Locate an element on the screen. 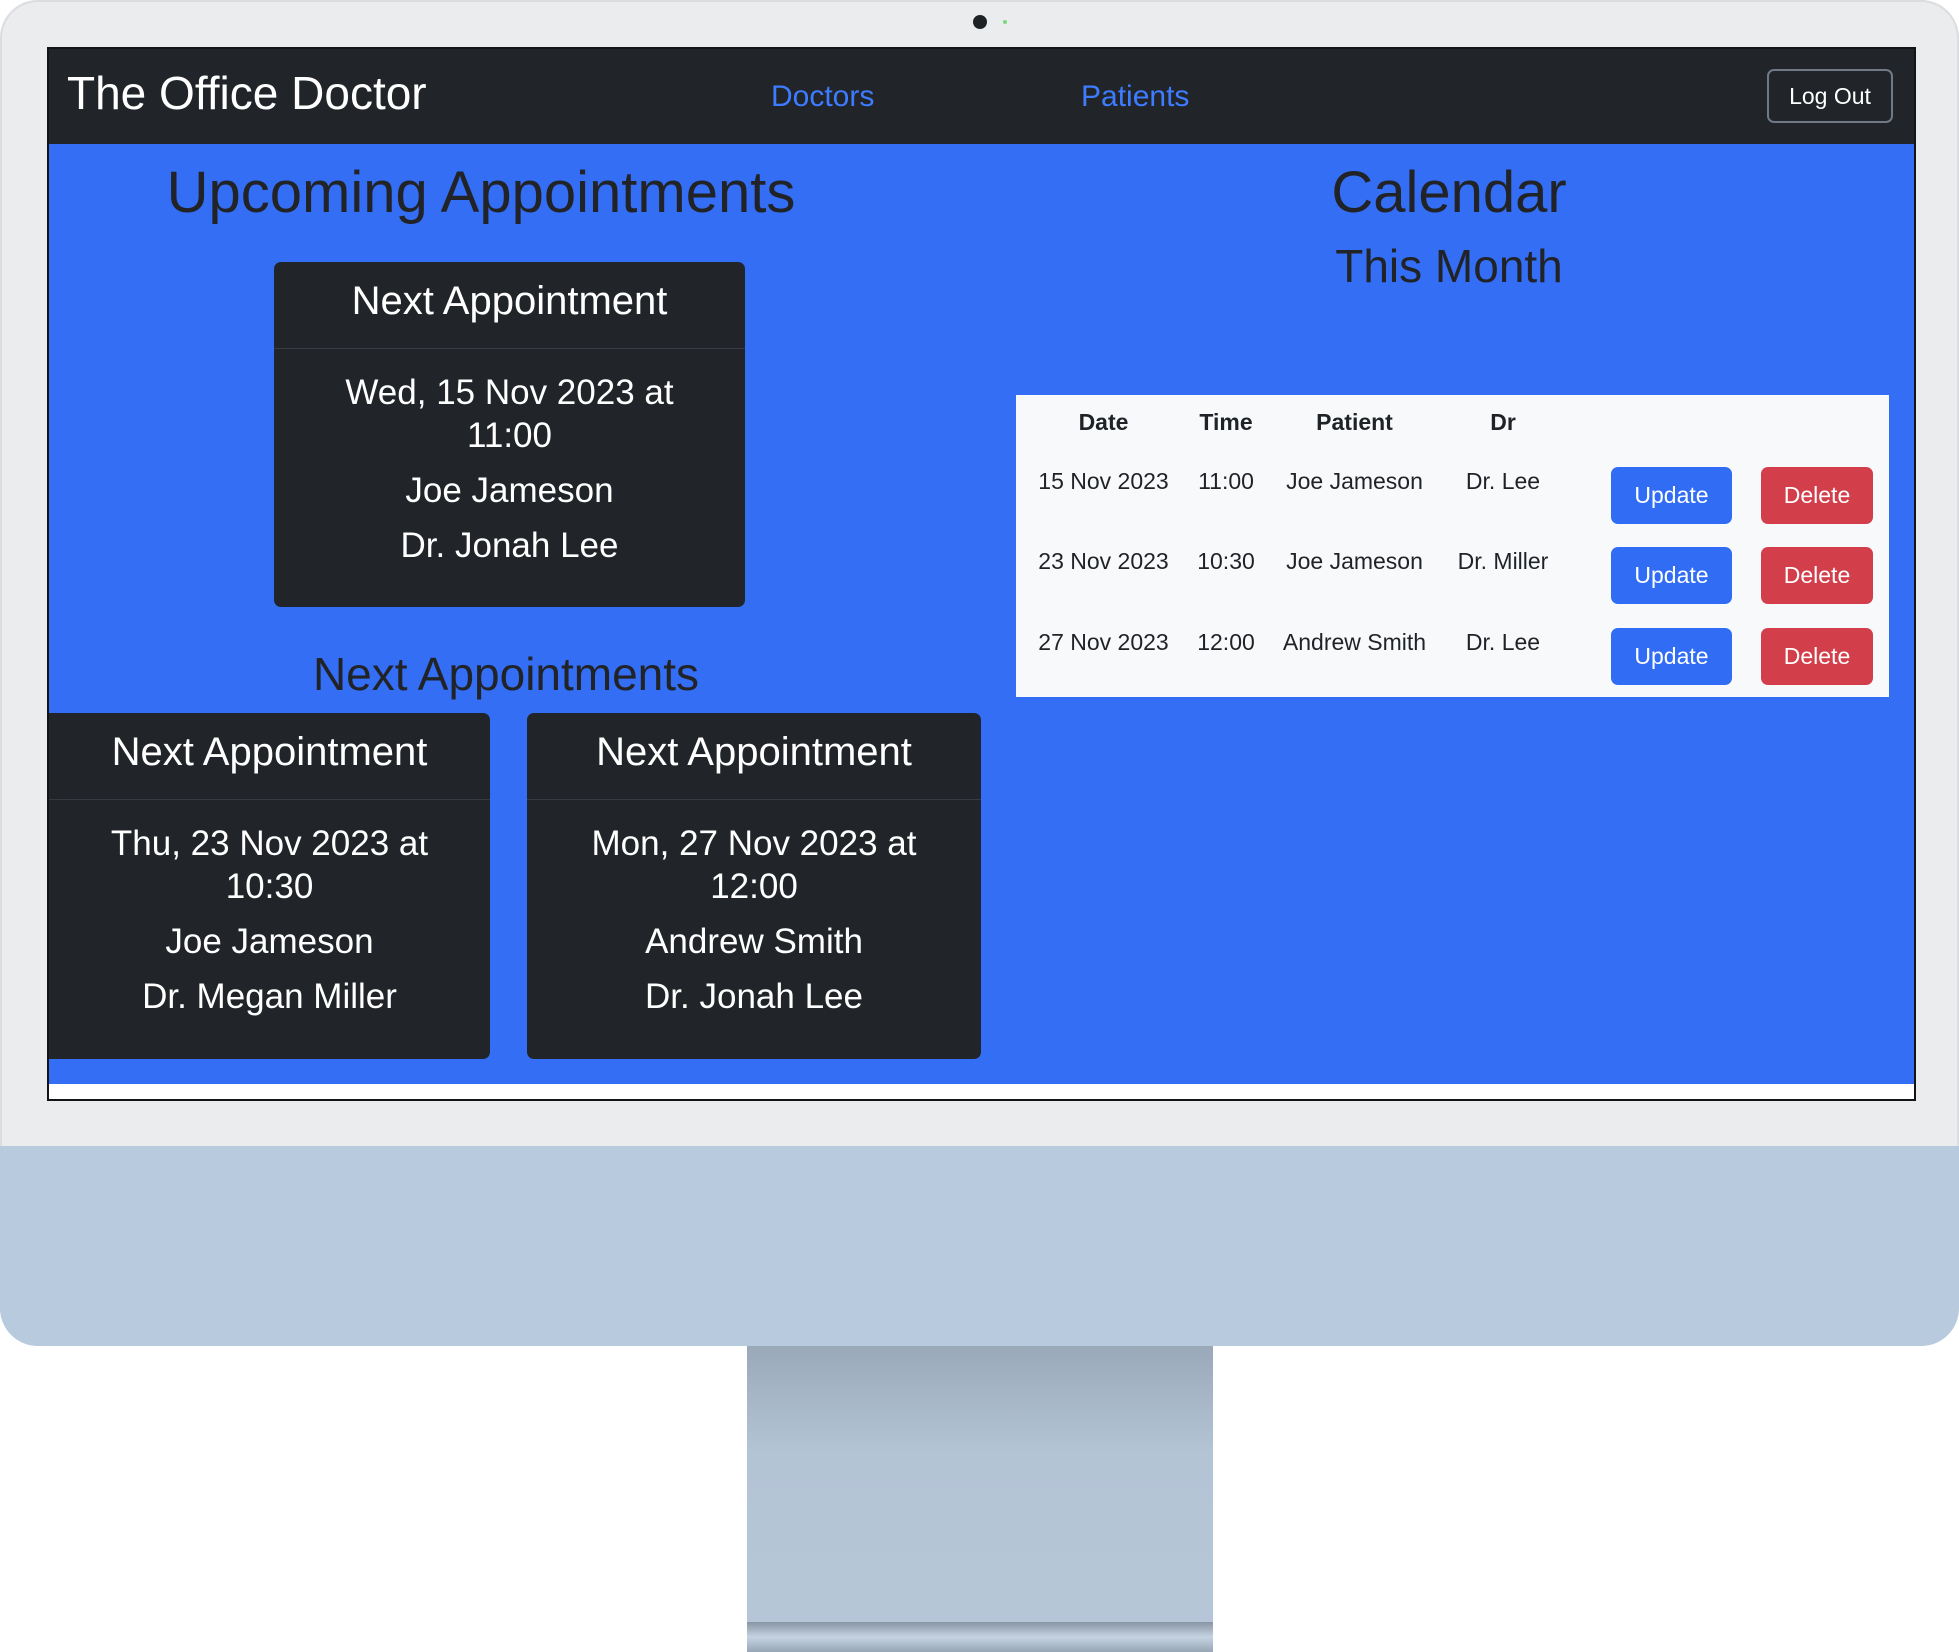 This screenshot has height=1652, width=1959. camera-icon is located at coordinates (980, 22).